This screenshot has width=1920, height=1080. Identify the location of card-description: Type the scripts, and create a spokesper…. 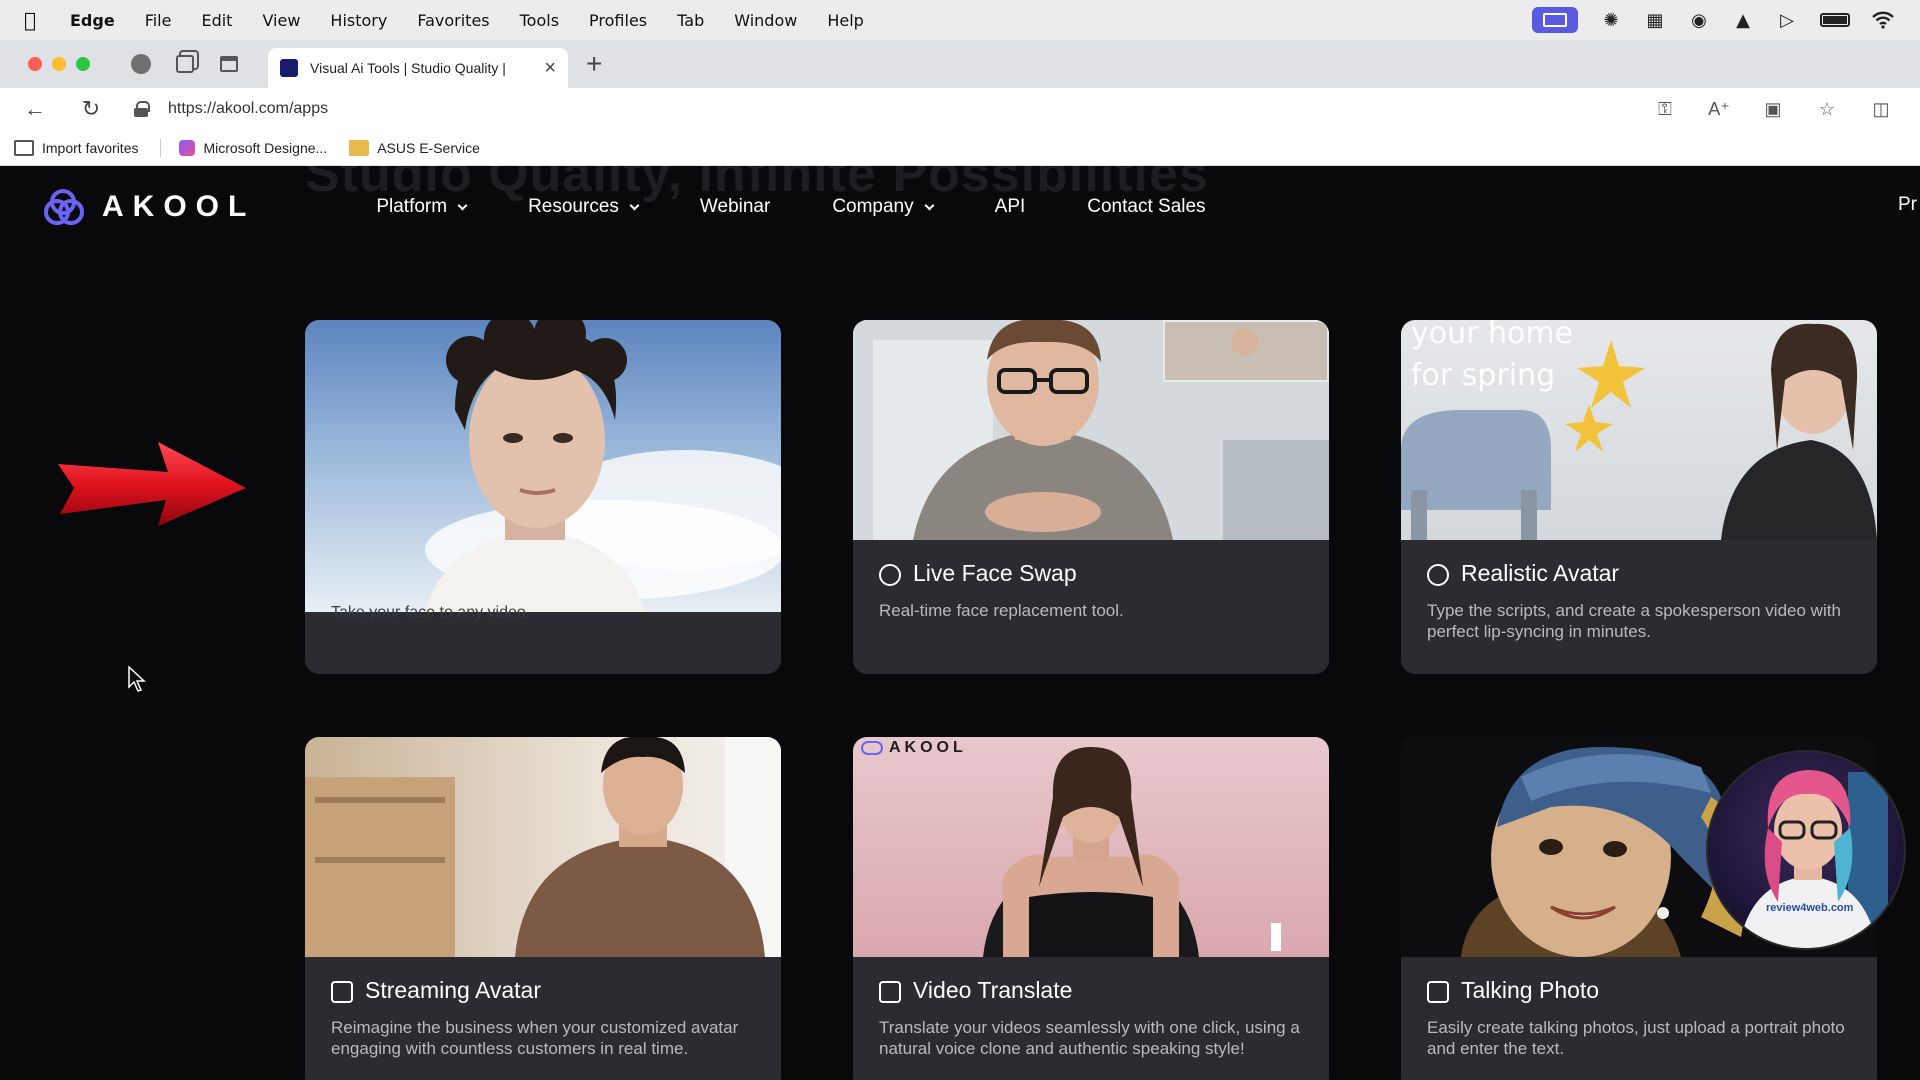
(1634, 621).